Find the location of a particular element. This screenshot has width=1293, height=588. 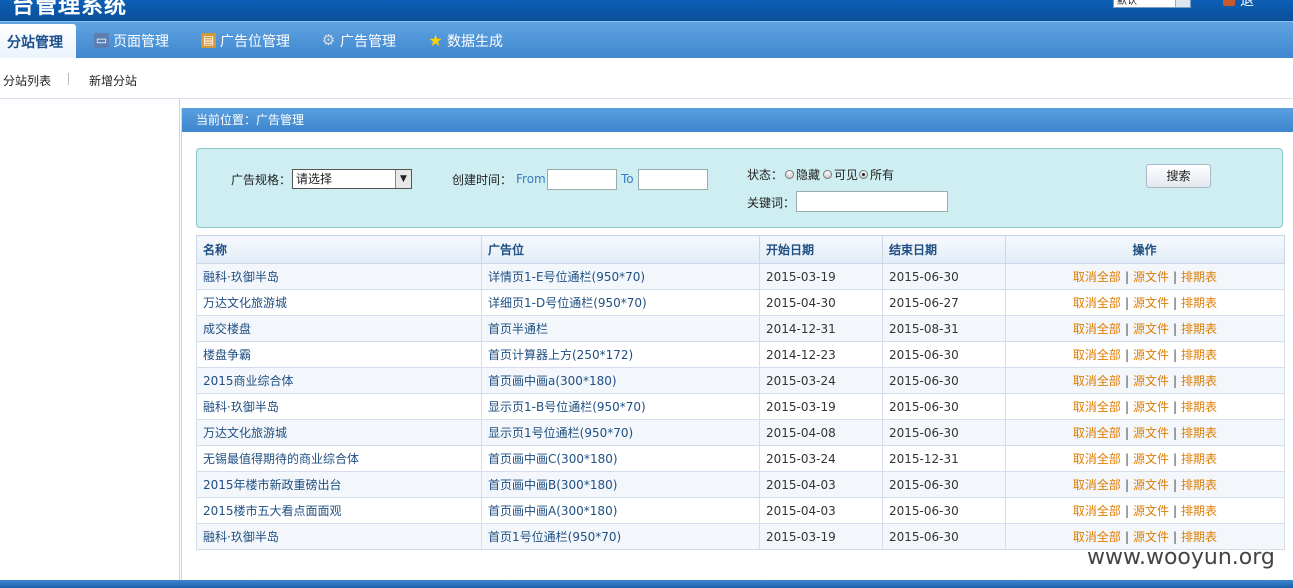

status-option-label: 可见 is located at coordinates (846, 175).